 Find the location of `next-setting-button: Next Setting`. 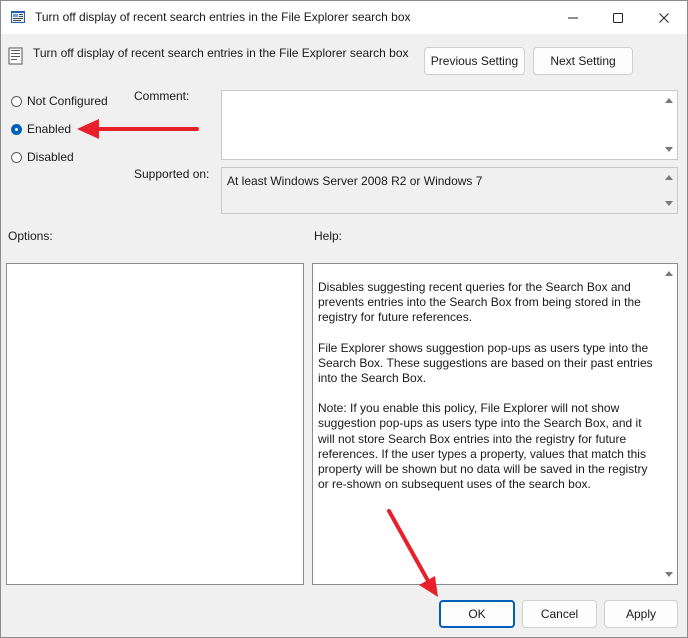

next-setting-button: Next Setting is located at coordinates (583, 61).